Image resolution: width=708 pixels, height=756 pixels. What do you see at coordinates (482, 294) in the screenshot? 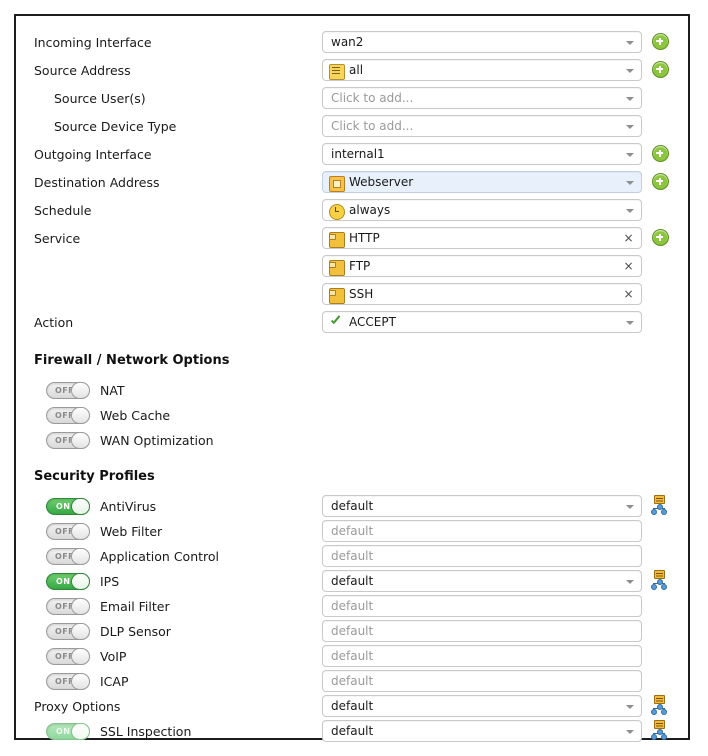
I see `field-ssh: SSH ×` at bounding box center [482, 294].